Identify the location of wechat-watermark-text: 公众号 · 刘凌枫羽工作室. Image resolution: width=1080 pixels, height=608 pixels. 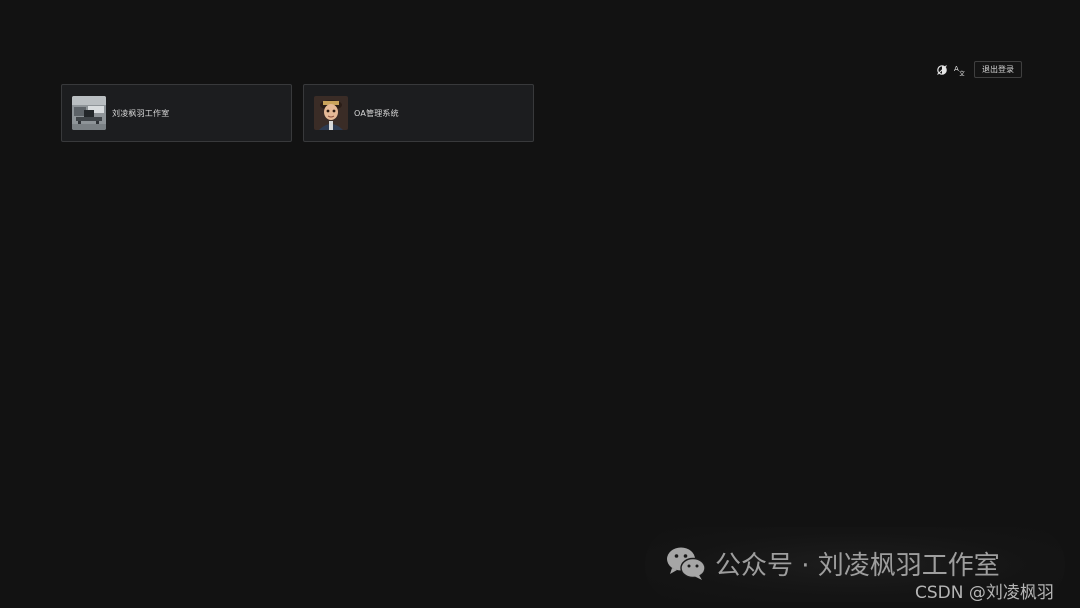
(857, 565).